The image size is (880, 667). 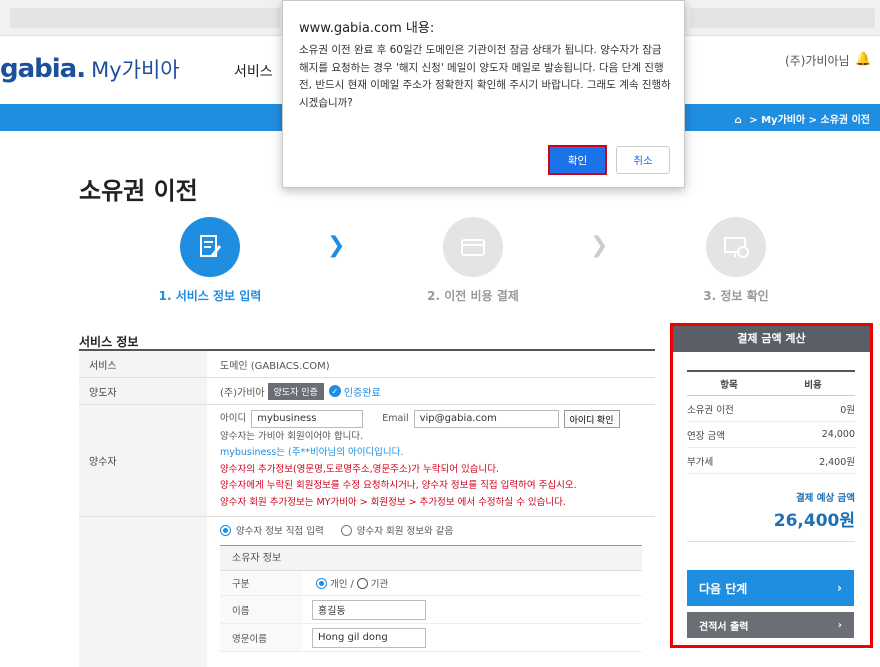 What do you see at coordinates (295, 391) in the screenshot?
I see `transferor-auth-button: 양도자 인증` at bounding box center [295, 391].